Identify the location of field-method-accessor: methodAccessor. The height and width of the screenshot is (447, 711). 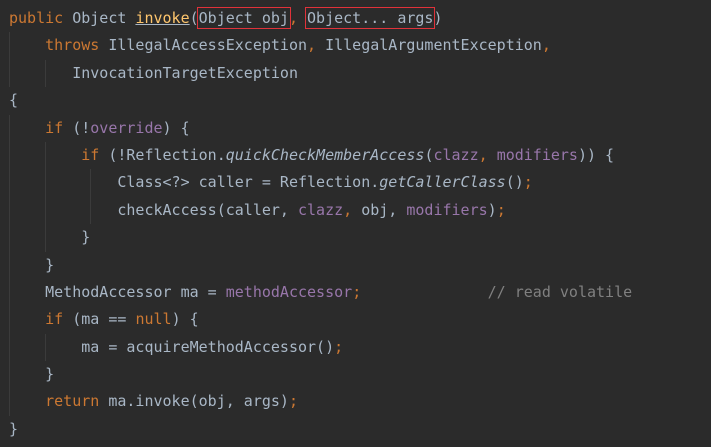
(289, 291).